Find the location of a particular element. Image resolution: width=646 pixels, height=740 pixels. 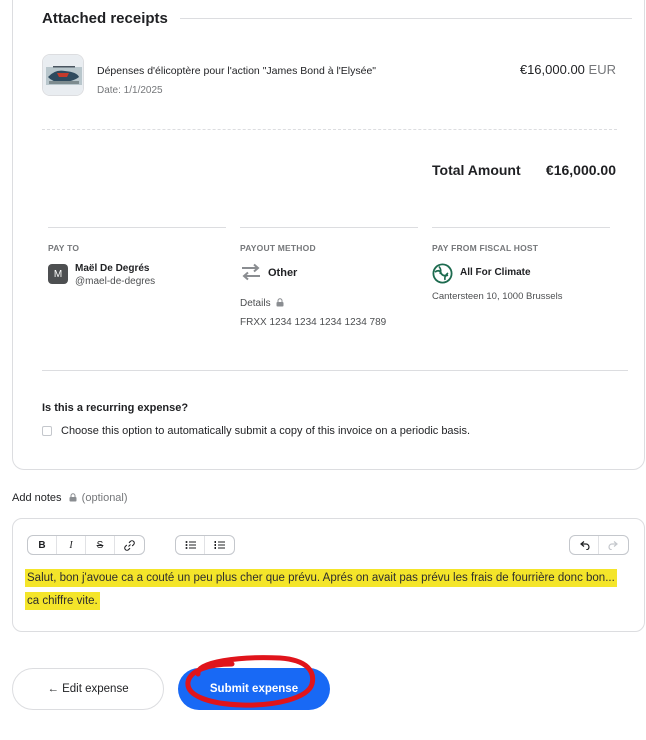

pay-to-header: PAY TO is located at coordinates (64, 248).